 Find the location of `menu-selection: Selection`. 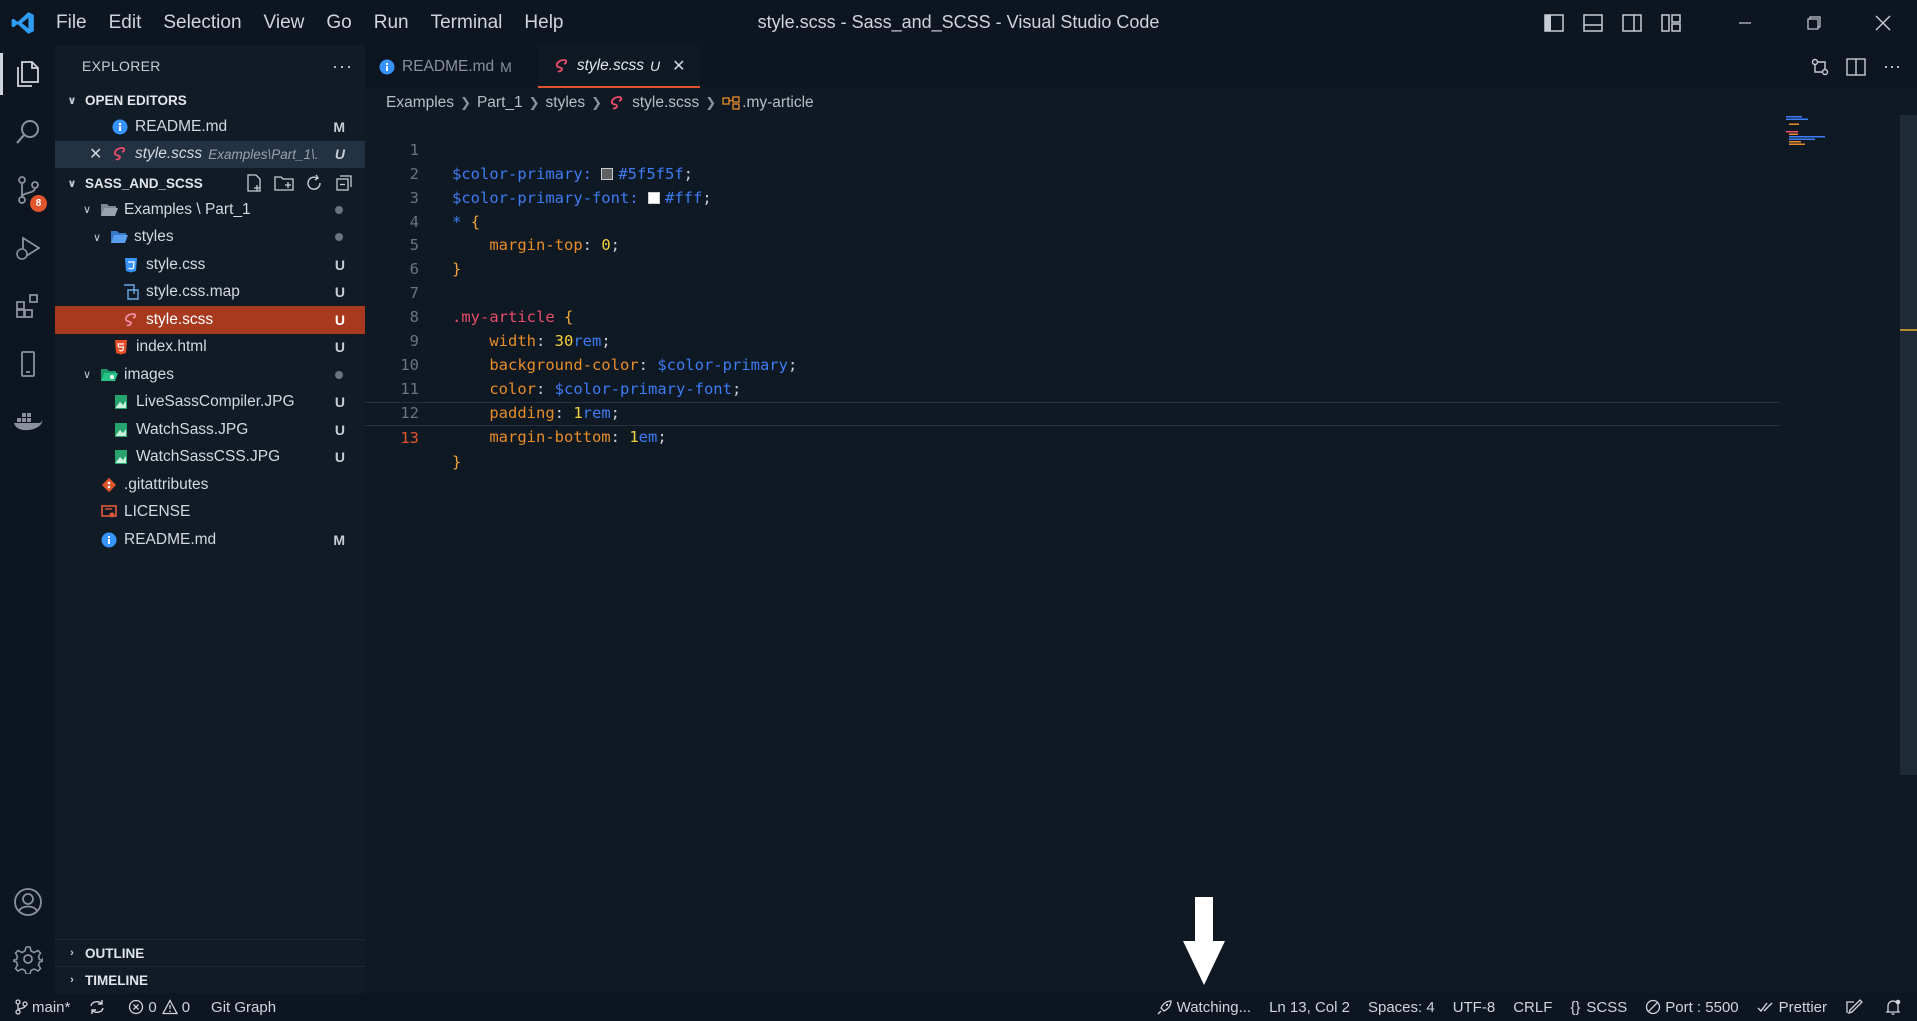

menu-selection: Selection is located at coordinates (202, 22).